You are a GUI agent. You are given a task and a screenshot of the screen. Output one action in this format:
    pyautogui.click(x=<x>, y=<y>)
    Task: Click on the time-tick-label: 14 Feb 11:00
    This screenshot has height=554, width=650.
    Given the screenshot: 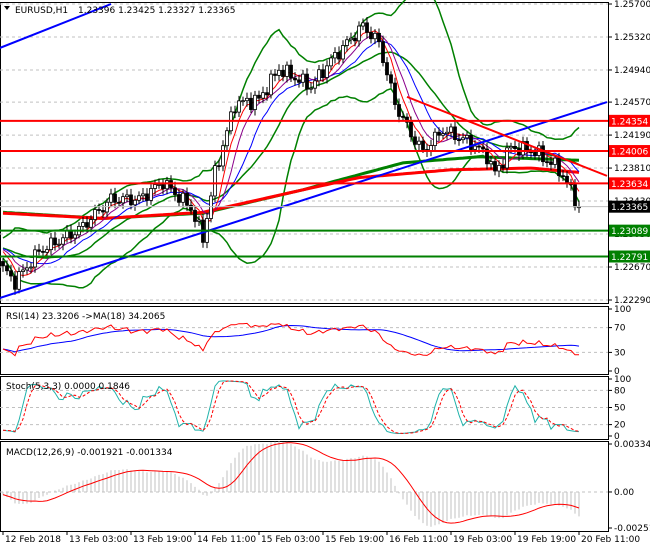 What is the action you would take?
    pyautogui.click(x=226, y=540)
    